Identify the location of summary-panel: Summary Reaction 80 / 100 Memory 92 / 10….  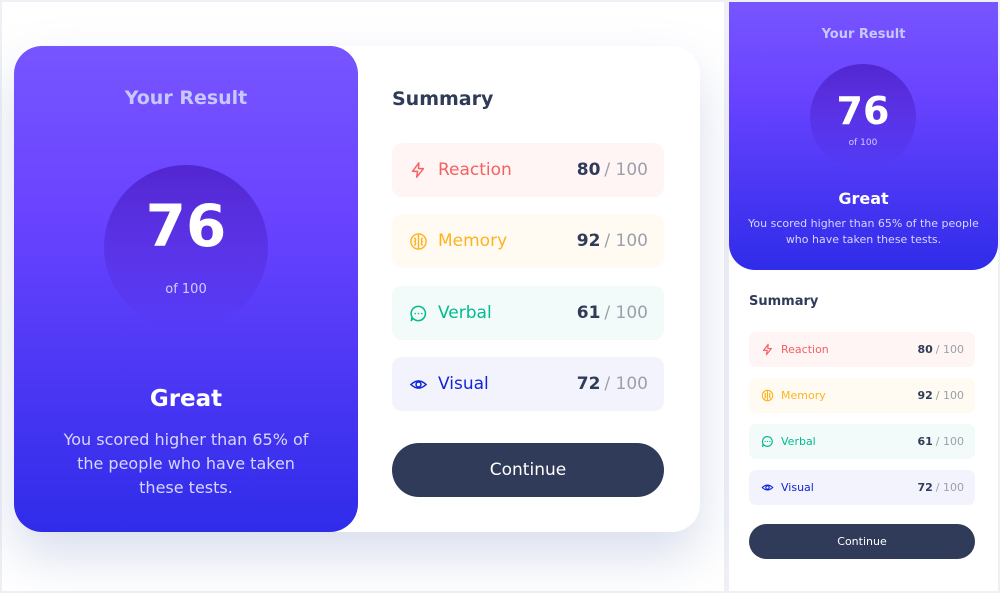
(862, 425).